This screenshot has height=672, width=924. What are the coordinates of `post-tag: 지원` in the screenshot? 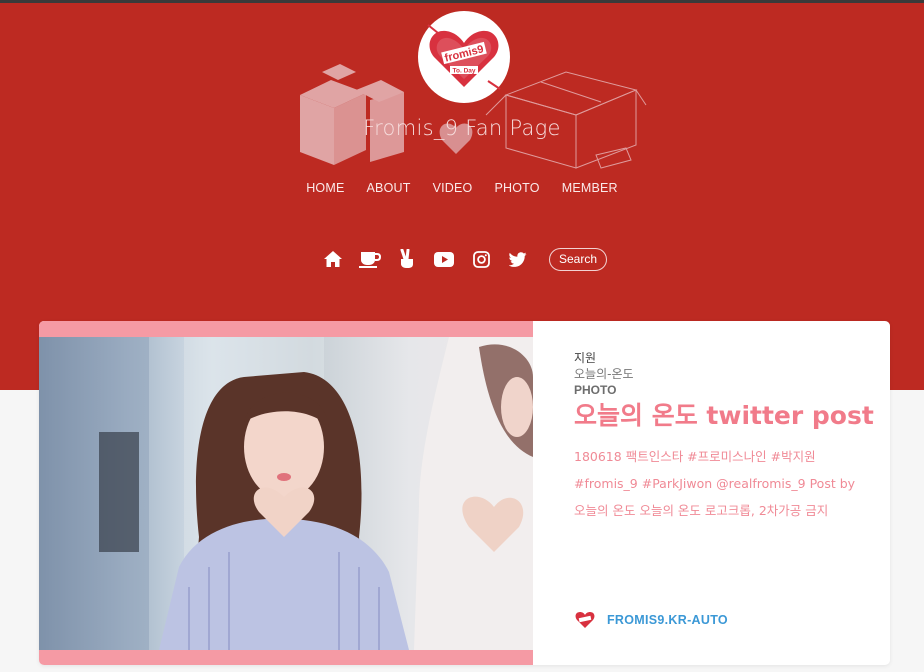 It's located at (724, 358).